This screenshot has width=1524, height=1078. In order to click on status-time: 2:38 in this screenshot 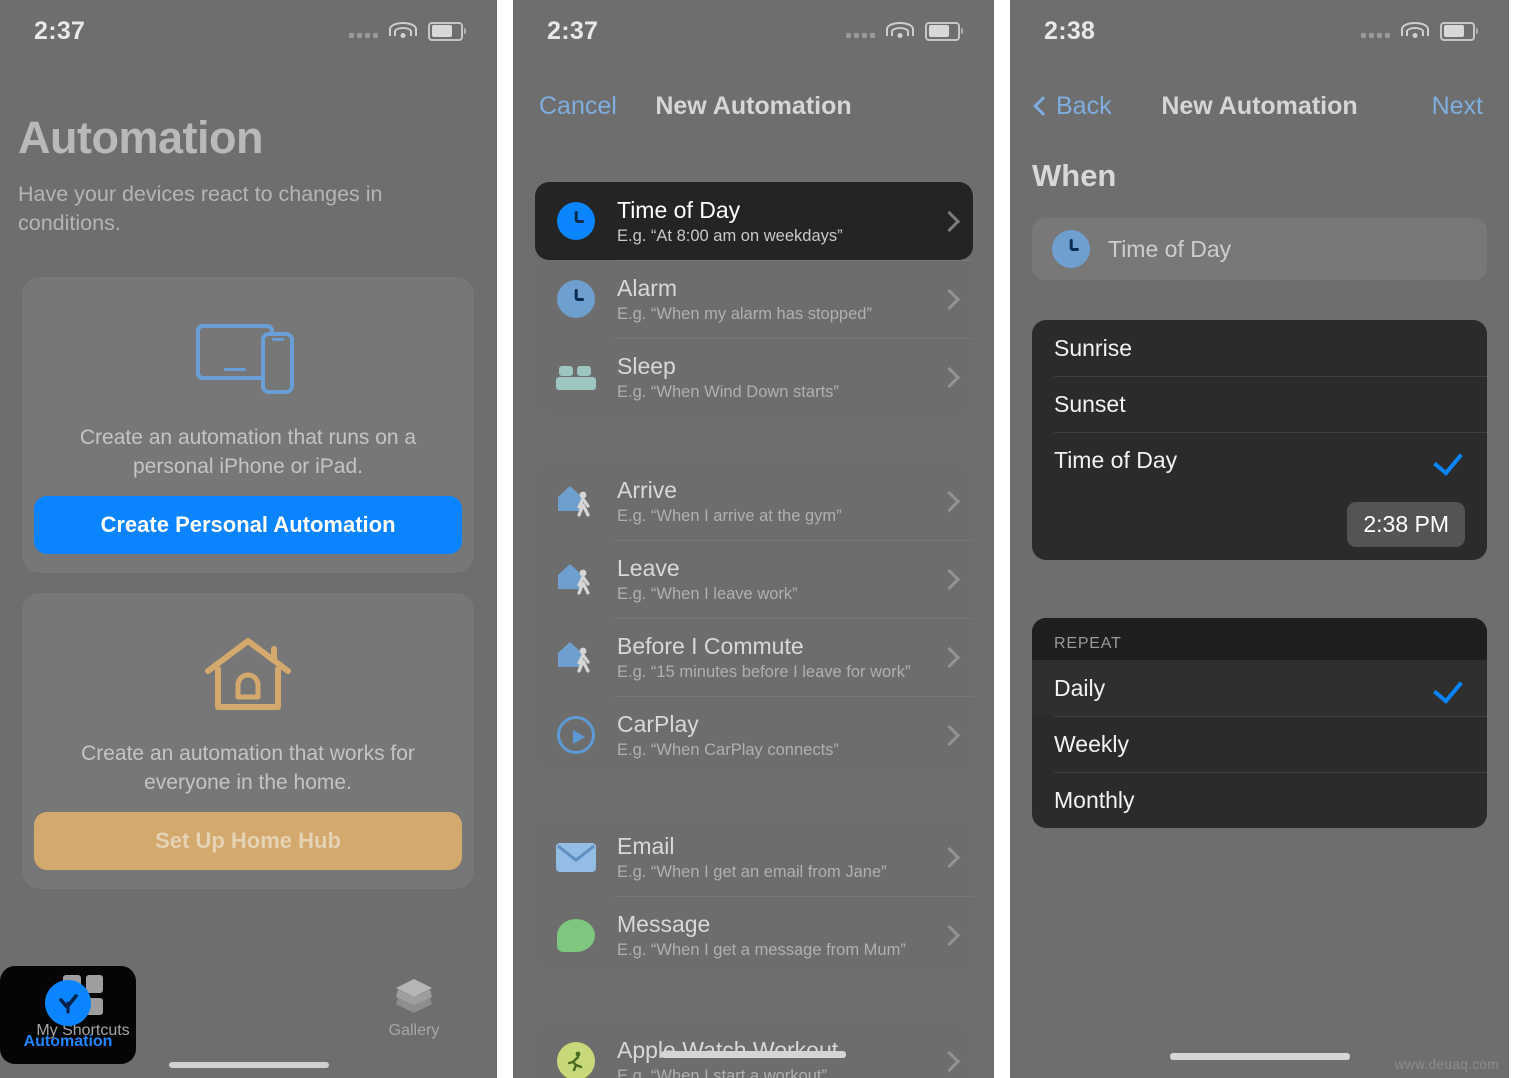, I will do `click(1070, 30)`.